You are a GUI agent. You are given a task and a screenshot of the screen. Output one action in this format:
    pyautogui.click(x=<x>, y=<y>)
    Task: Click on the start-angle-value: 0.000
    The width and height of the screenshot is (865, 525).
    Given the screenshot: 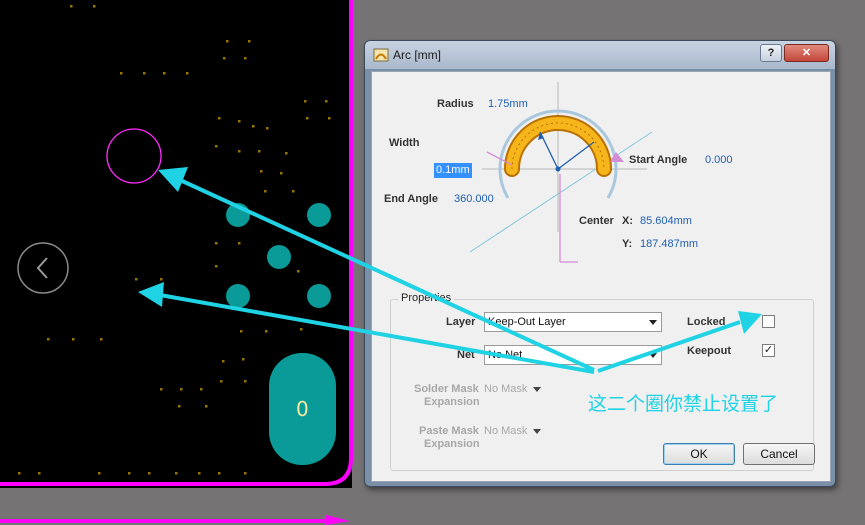 What is the action you would take?
    pyautogui.click(x=719, y=160)
    